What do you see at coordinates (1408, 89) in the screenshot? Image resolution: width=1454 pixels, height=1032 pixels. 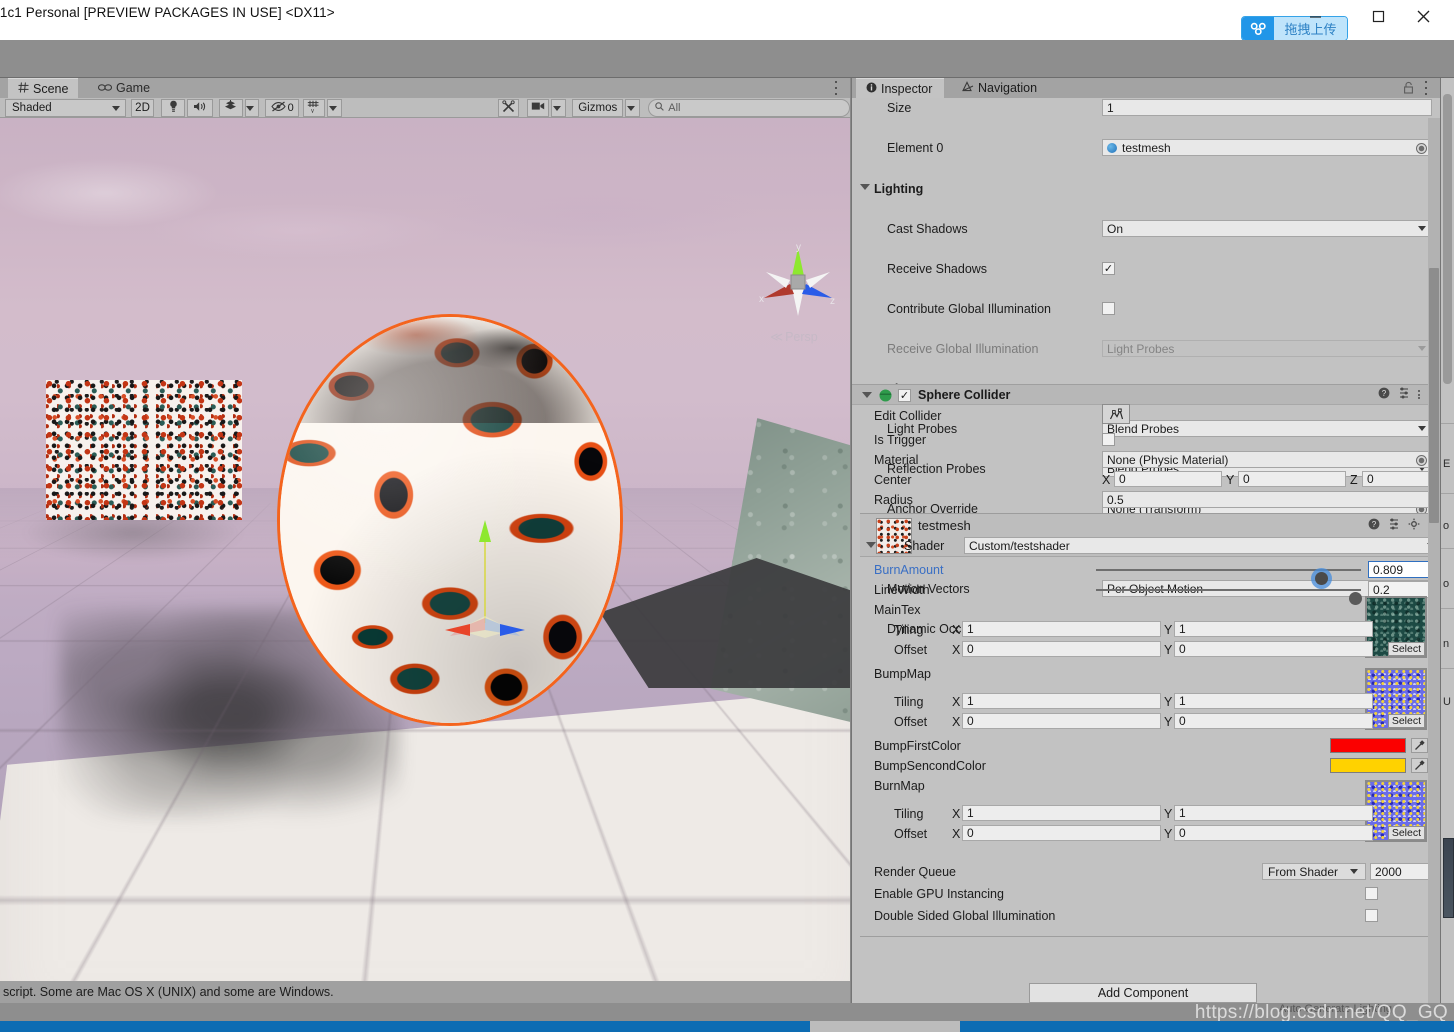 I see `lock-icon` at bounding box center [1408, 89].